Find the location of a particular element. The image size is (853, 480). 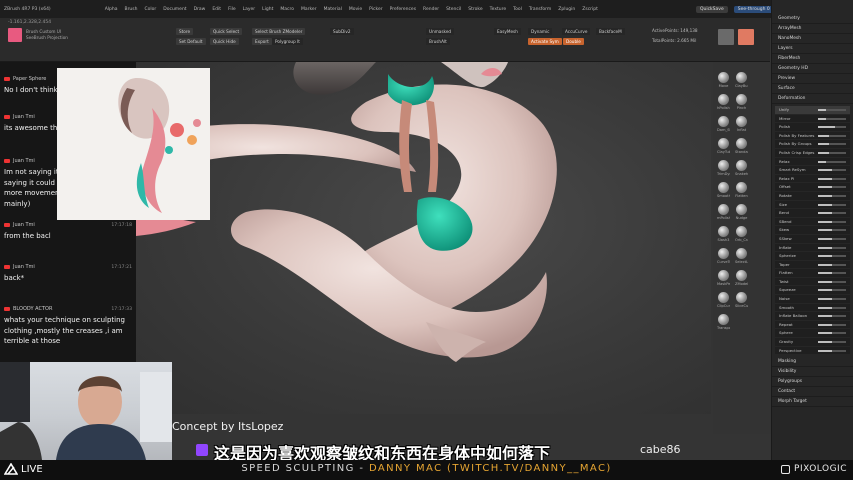

brush-tool: Flatten is located at coordinates (741, 190).